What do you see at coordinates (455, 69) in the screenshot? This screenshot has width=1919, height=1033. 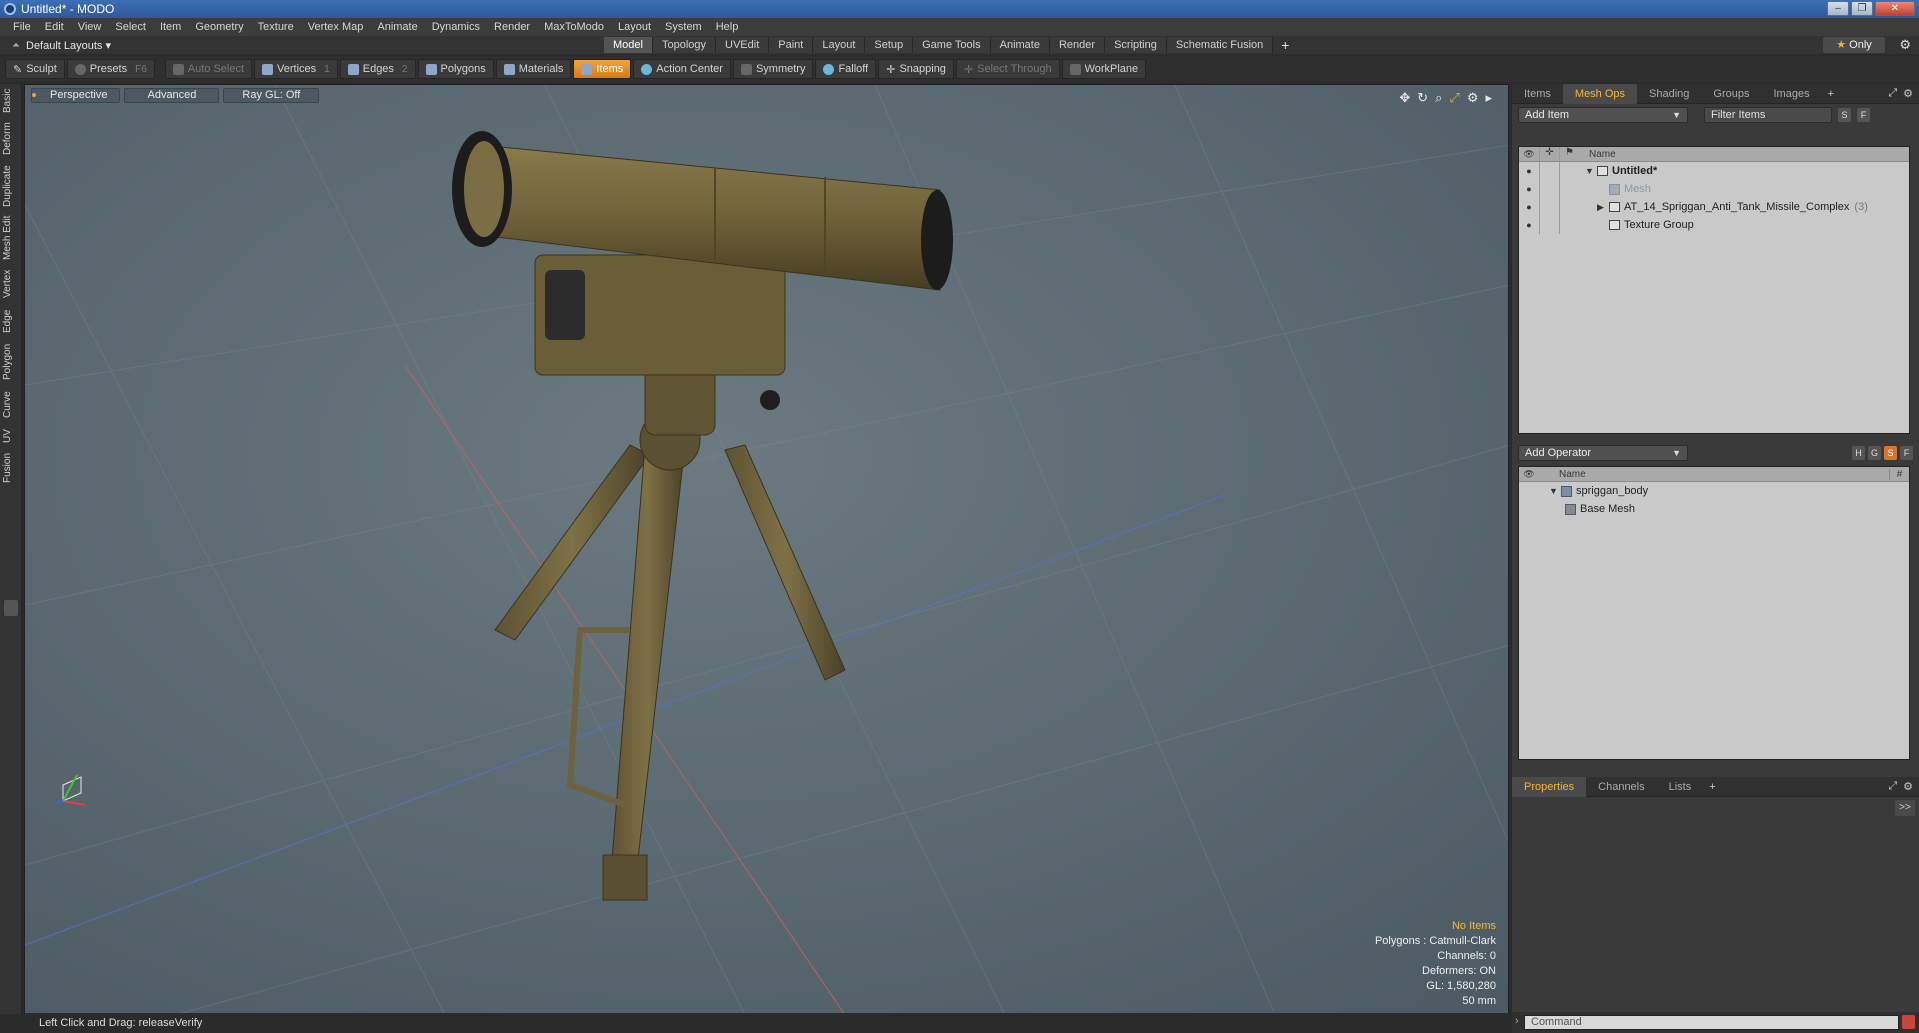 I see `polygons-button: Polygons` at bounding box center [455, 69].